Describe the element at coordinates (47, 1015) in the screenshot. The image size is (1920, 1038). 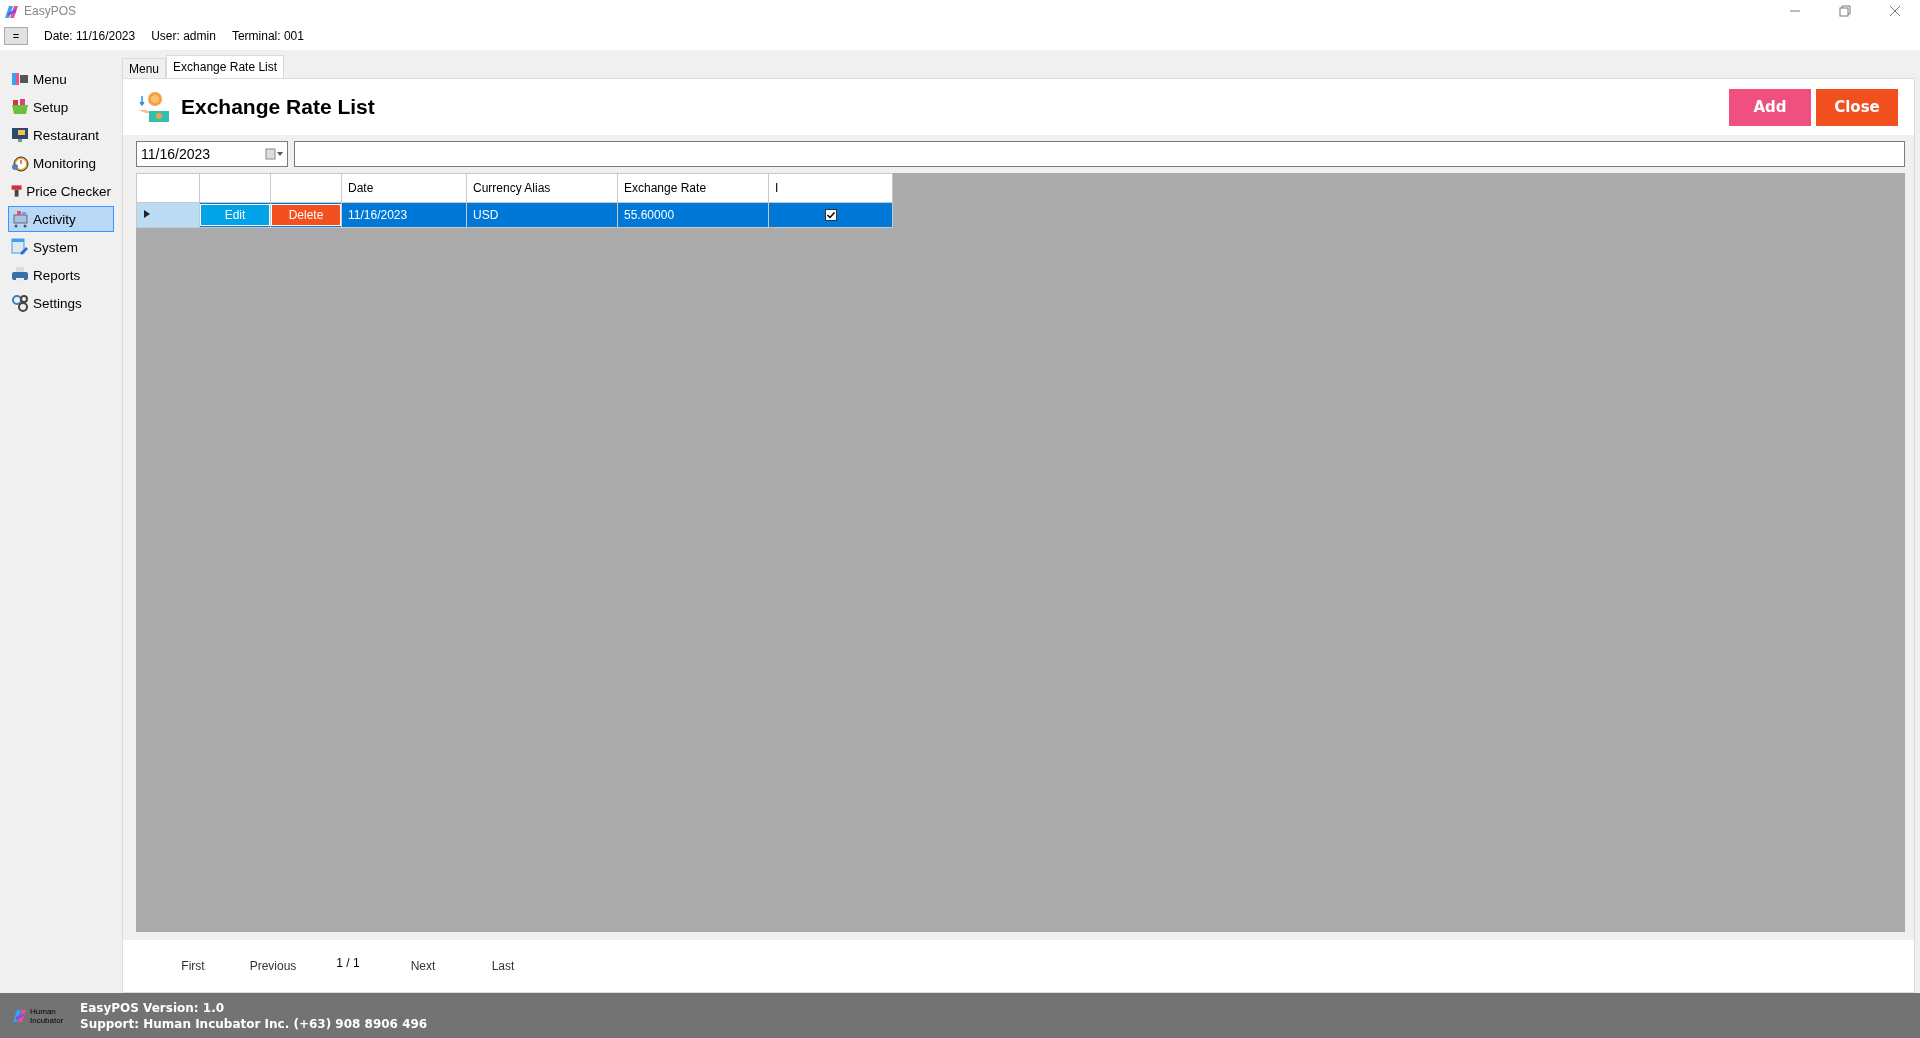
I see `logo-text: Human Incubator` at that location.